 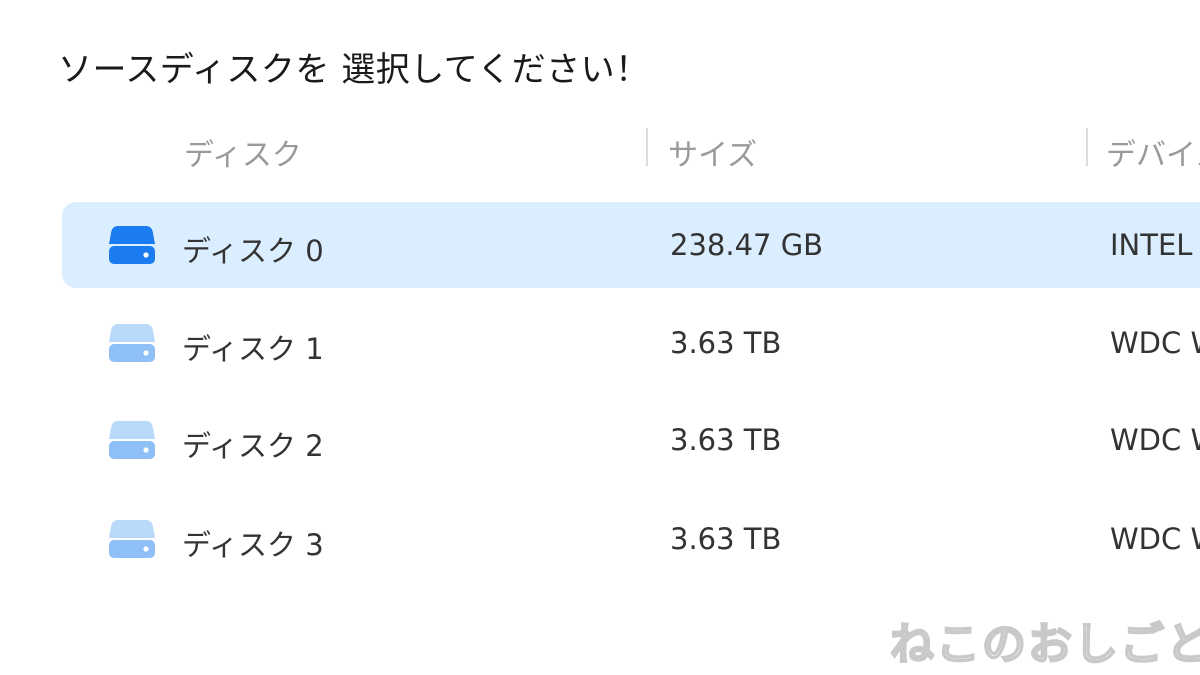 I want to click on column-header-device: デバイス, so click(x=1153, y=152).